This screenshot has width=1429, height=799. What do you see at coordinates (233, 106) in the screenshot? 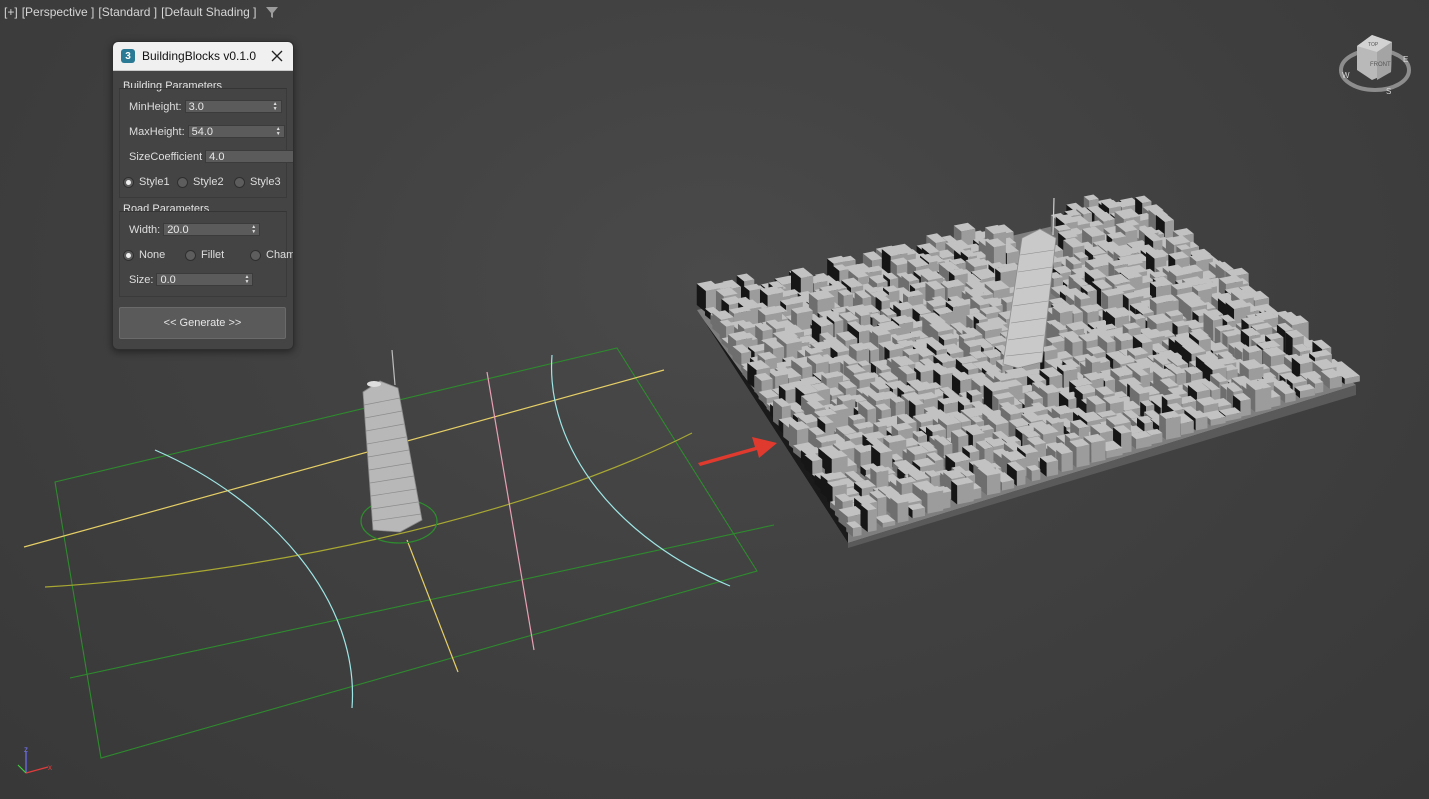
I see `min-height-spinner: 3.0 ▲ ▼` at bounding box center [233, 106].